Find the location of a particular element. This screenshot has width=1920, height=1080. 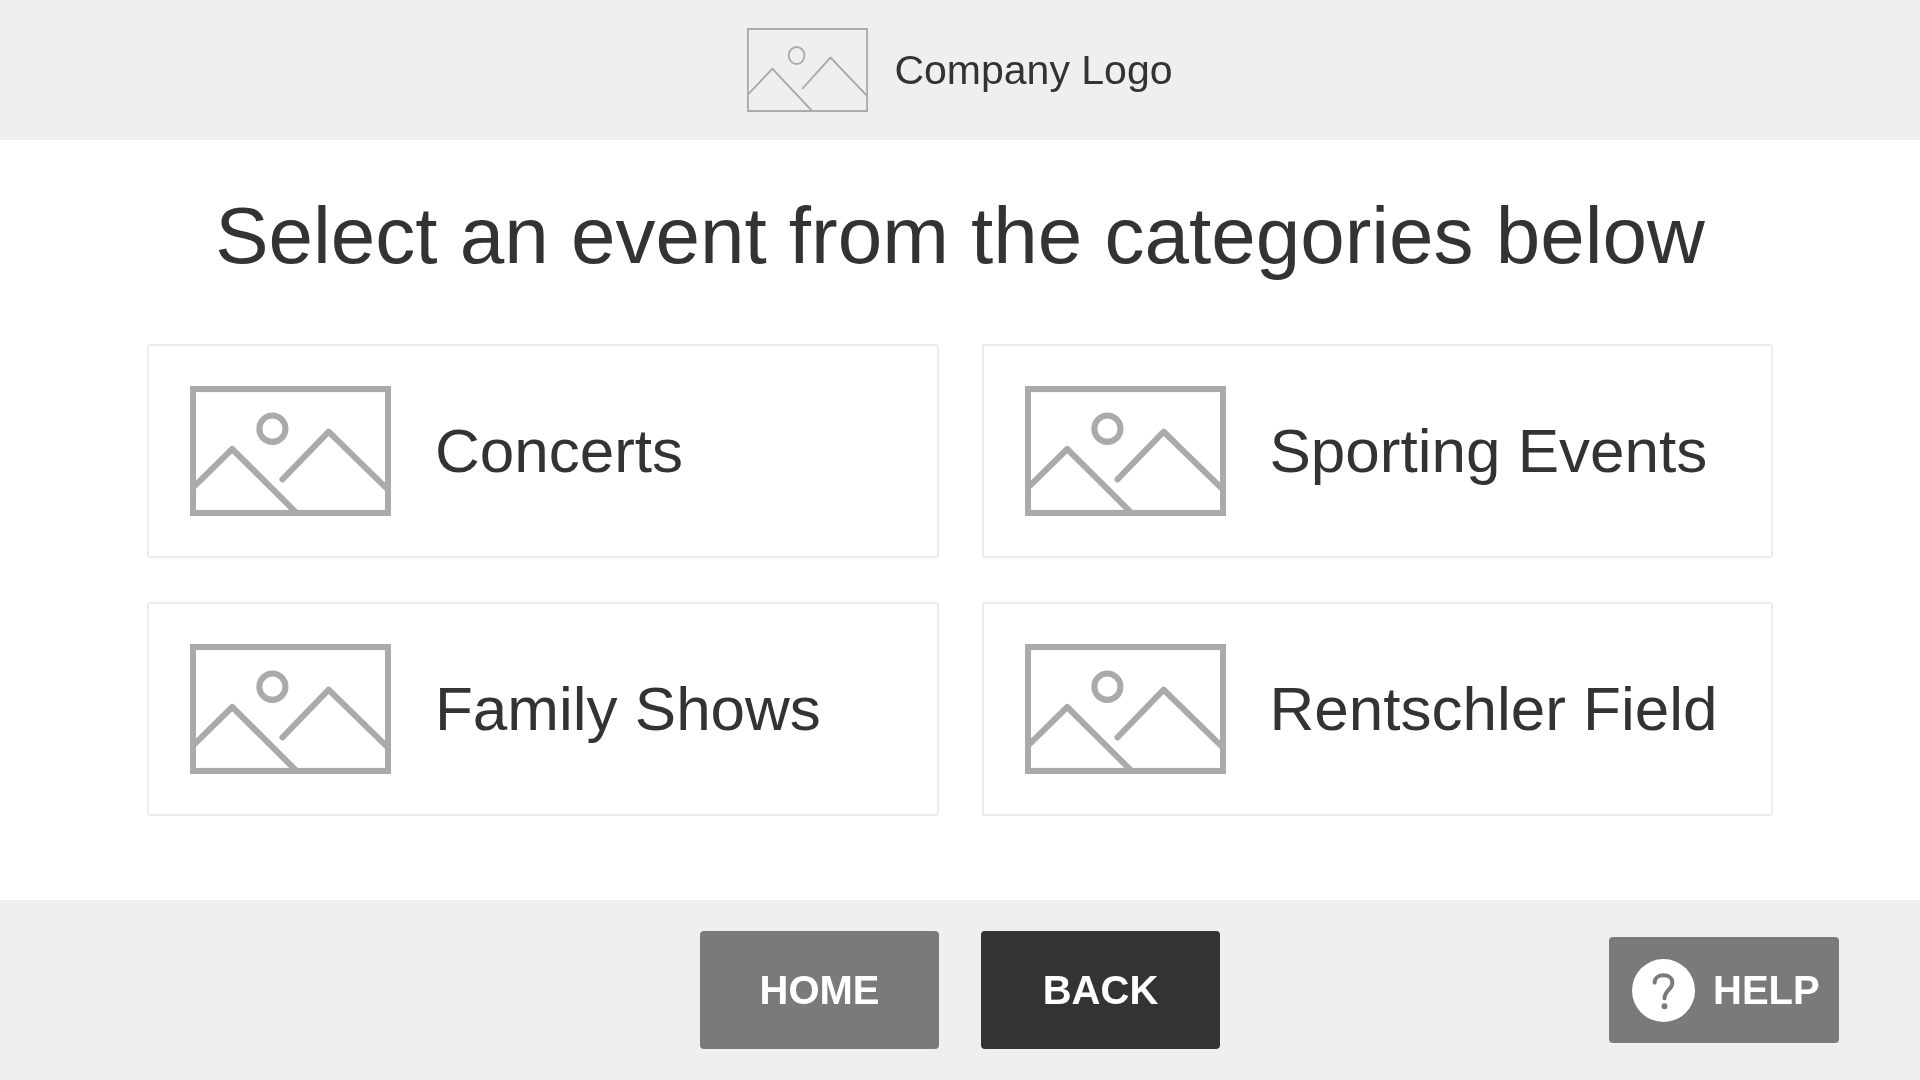

help-icon is located at coordinates (1663, 990).